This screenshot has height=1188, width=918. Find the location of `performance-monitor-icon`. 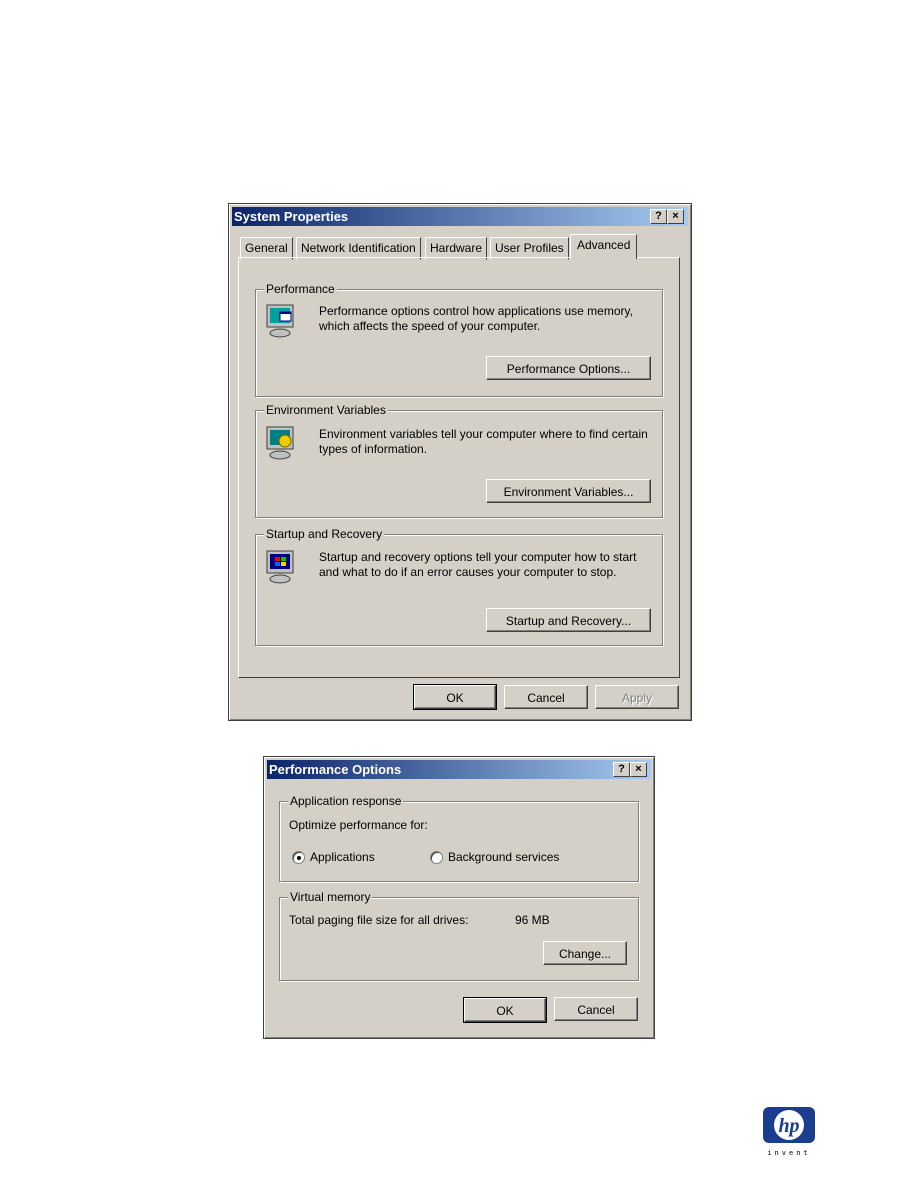

performance-monitor-icon is located at coordinates (280, 321).